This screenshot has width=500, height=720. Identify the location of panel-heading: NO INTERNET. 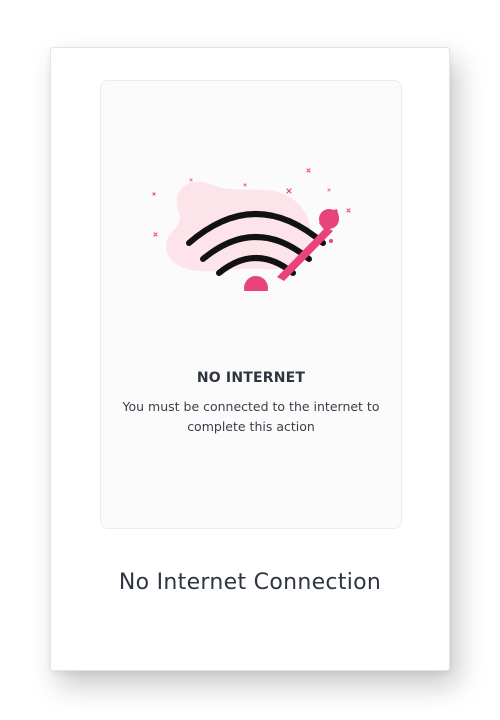
(251, 378).